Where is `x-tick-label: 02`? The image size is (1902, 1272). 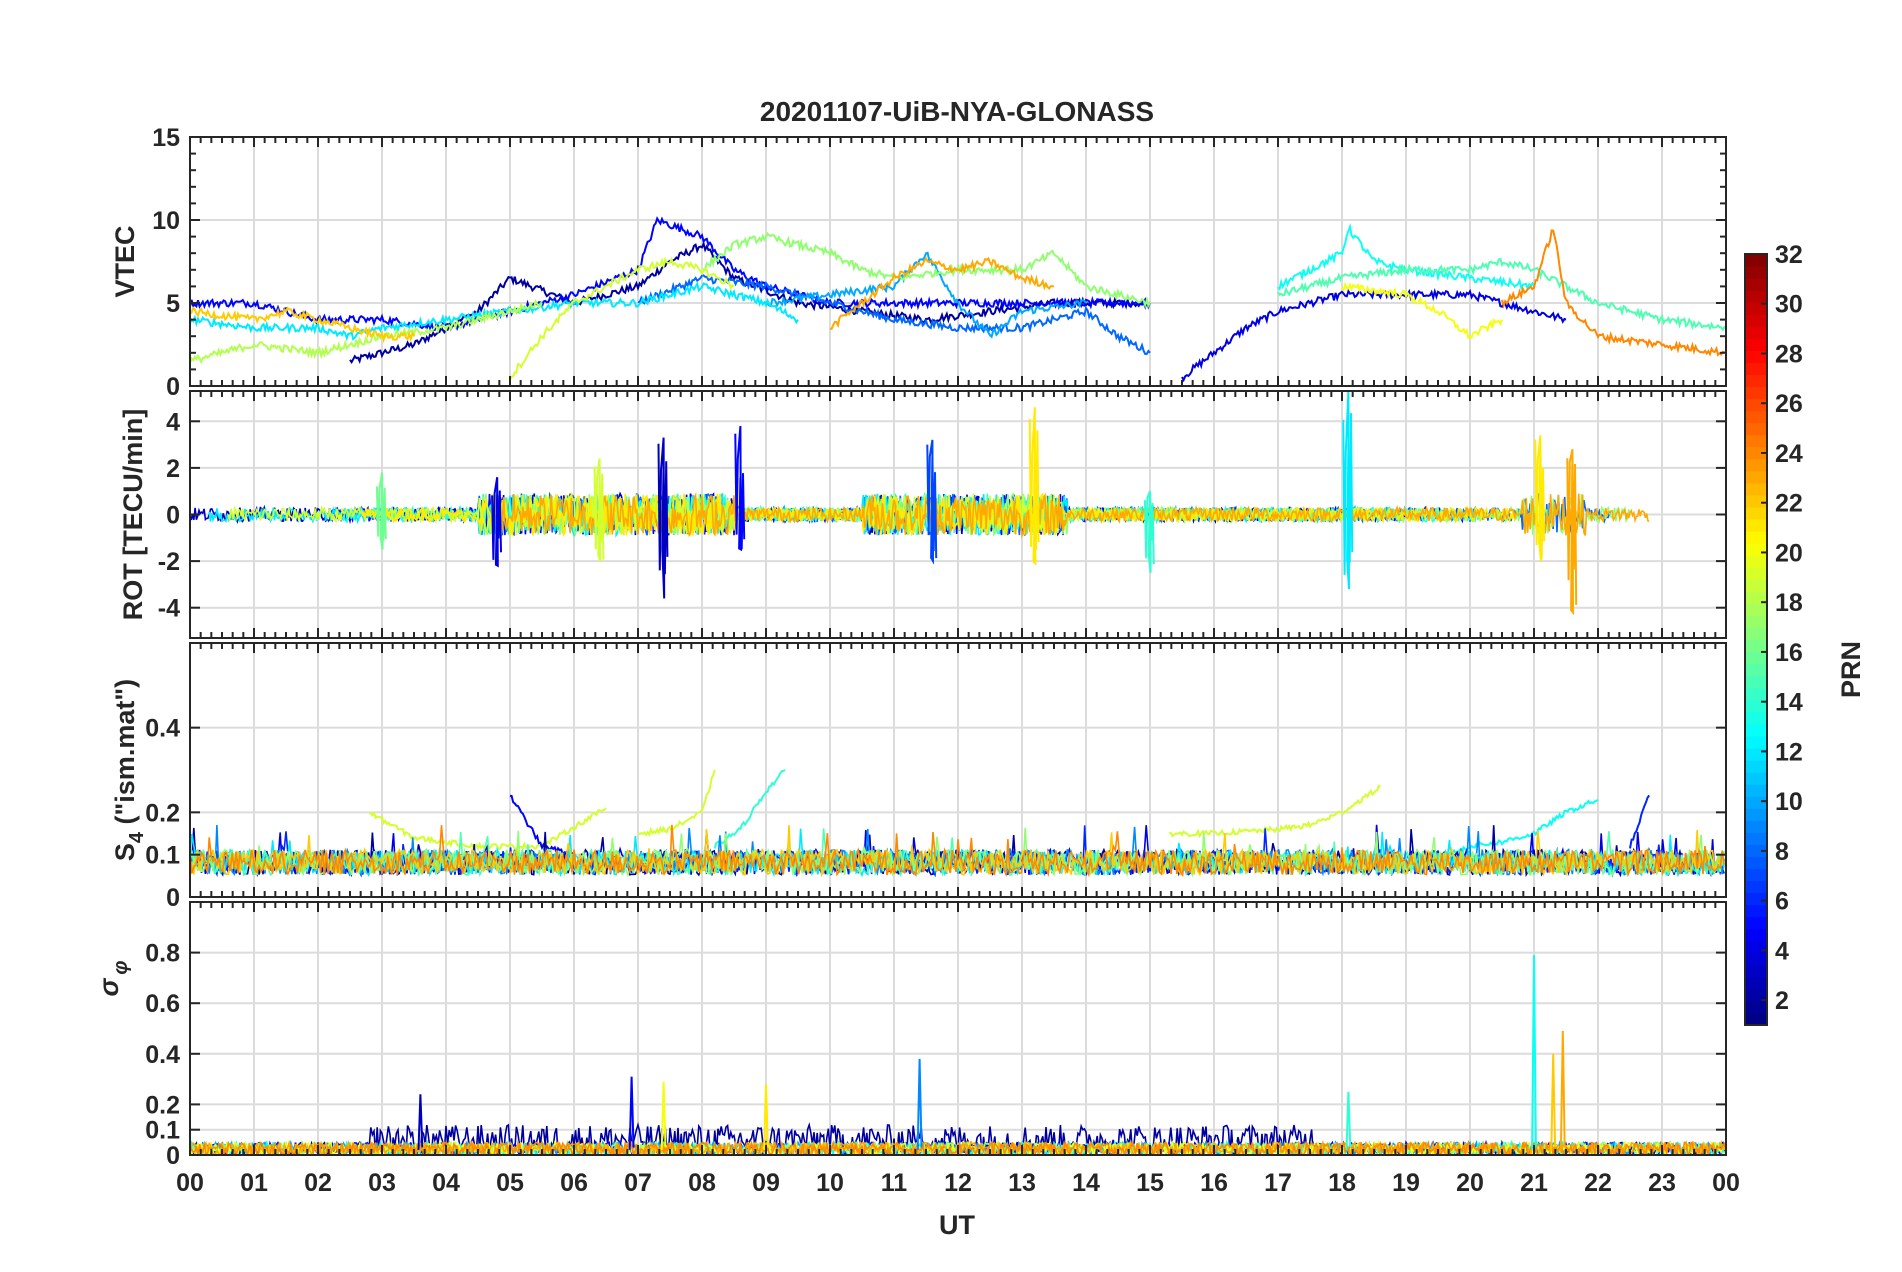 x-tick-label: 02 is located at coordinates (318, 1183).